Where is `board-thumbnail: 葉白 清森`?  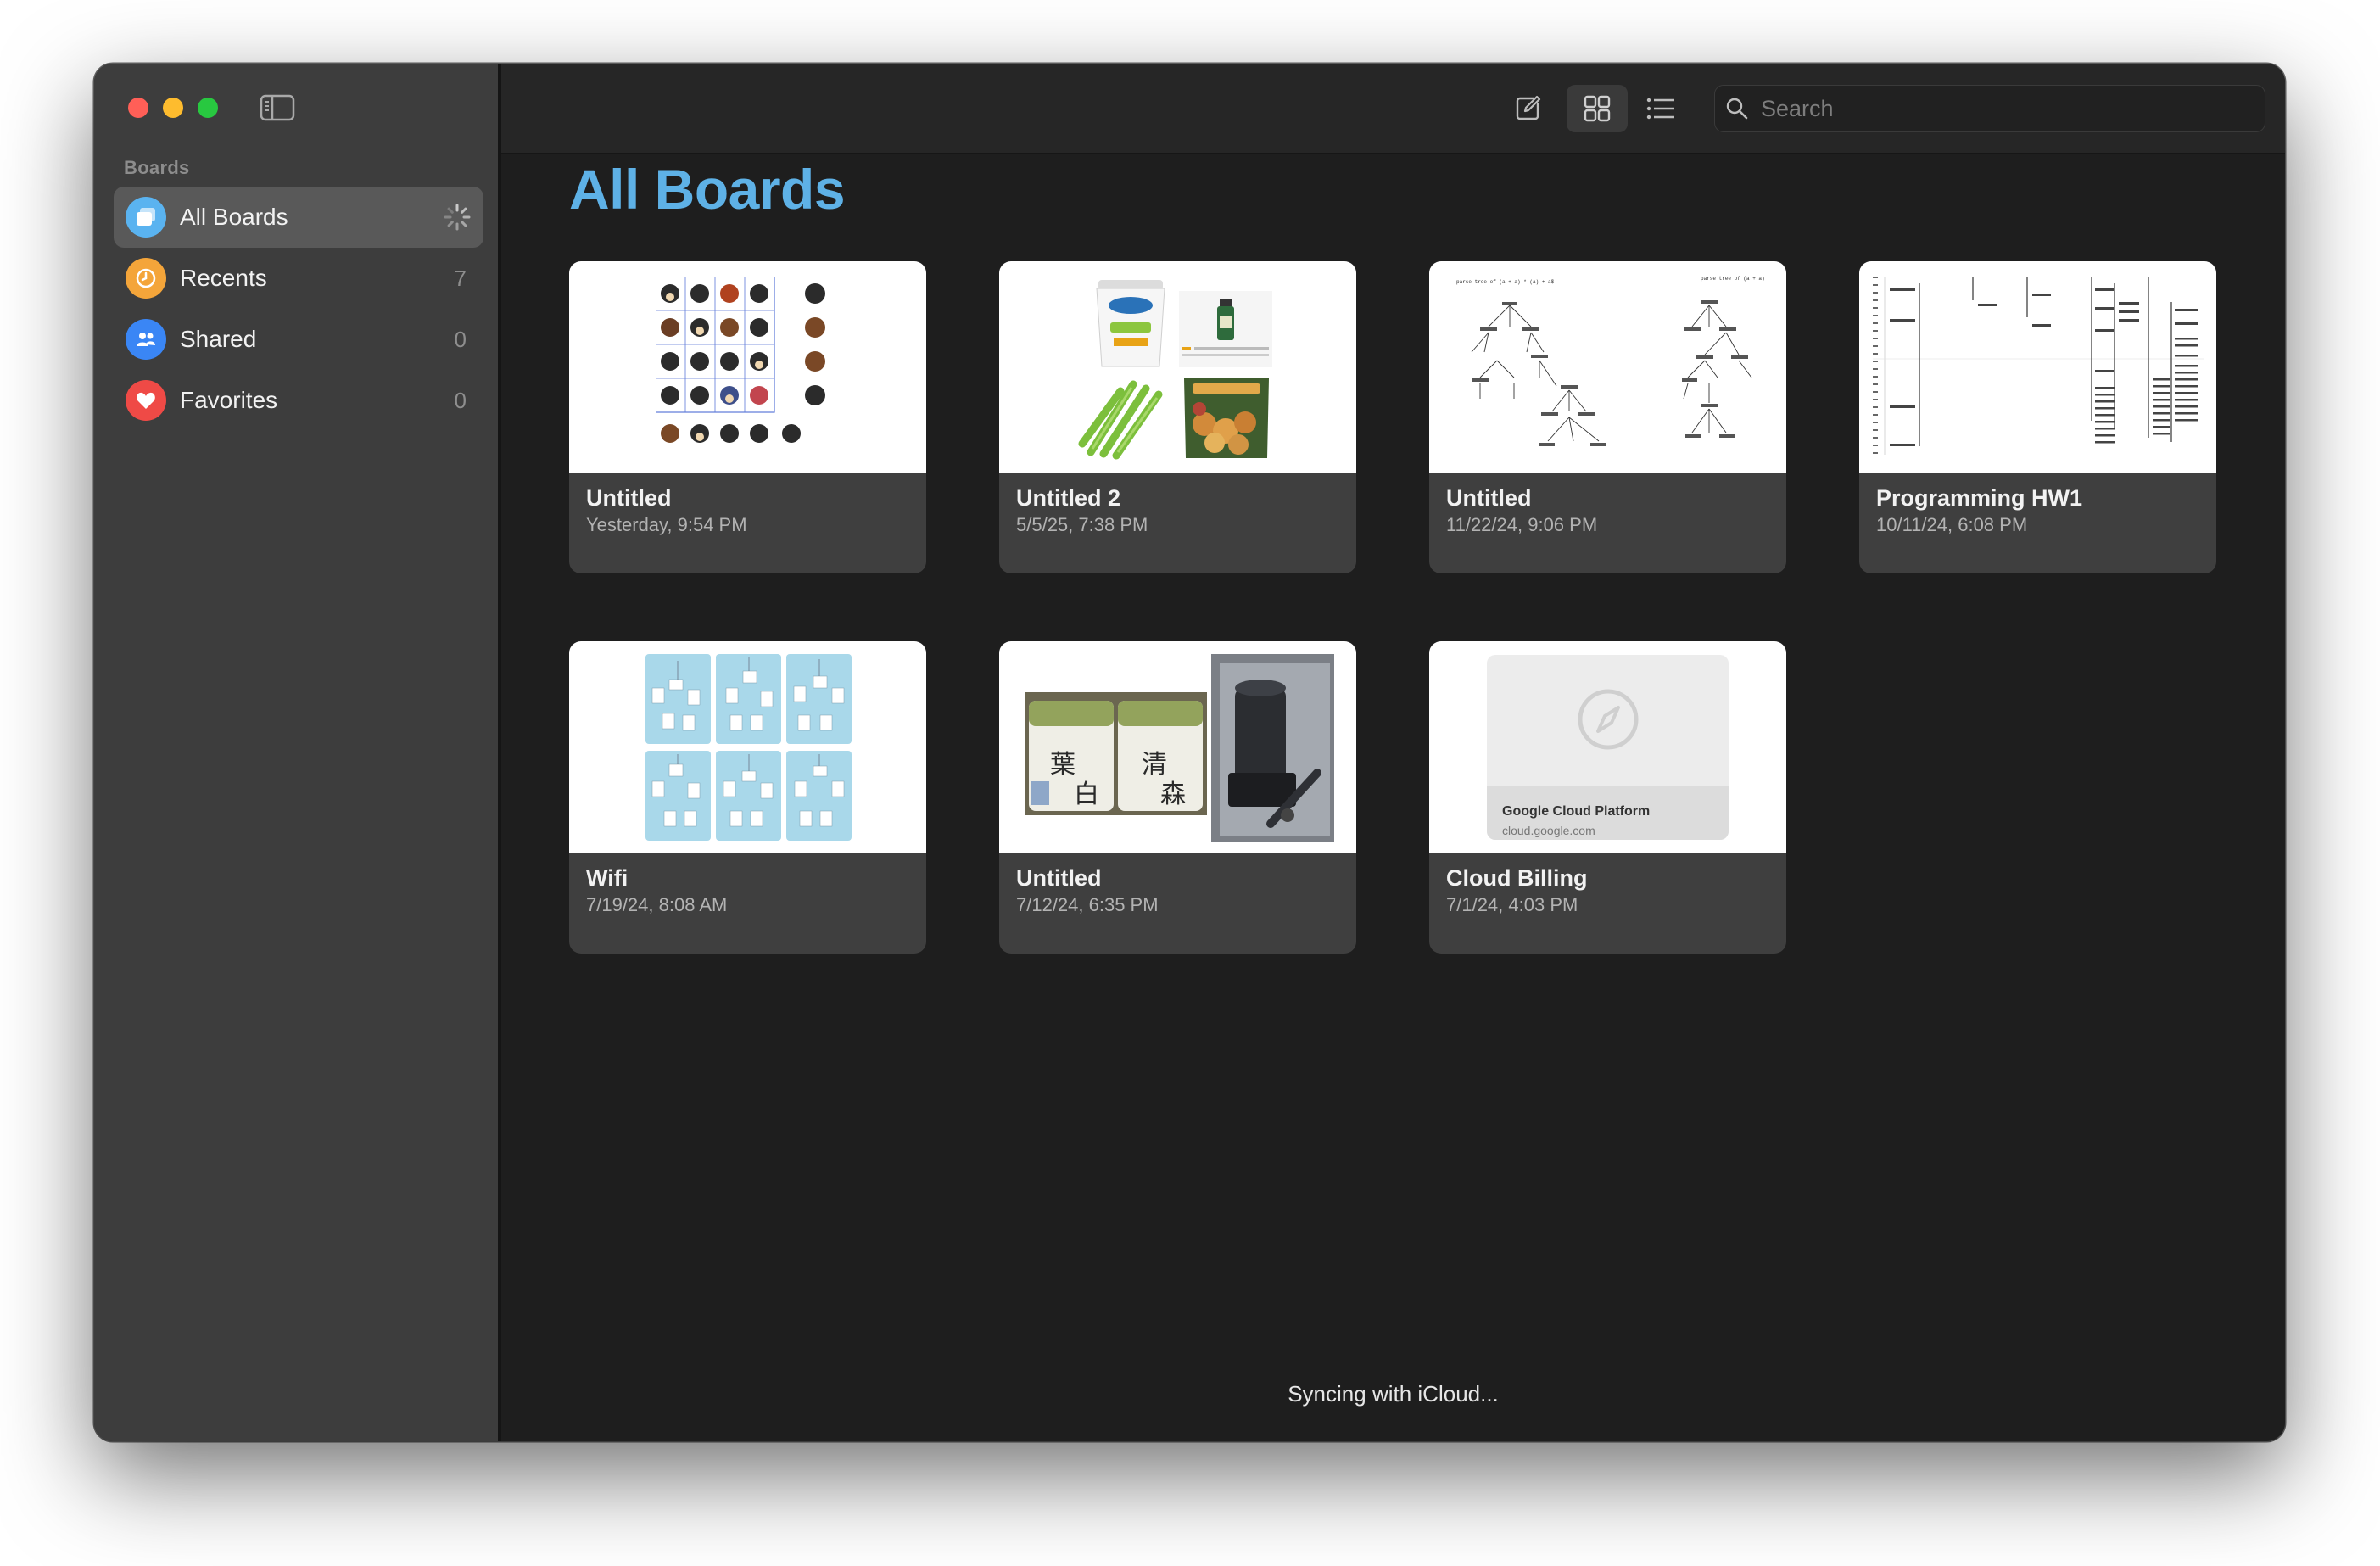
board-thumbnail: 葉白 清森 is located at coordinates (1177, 747).